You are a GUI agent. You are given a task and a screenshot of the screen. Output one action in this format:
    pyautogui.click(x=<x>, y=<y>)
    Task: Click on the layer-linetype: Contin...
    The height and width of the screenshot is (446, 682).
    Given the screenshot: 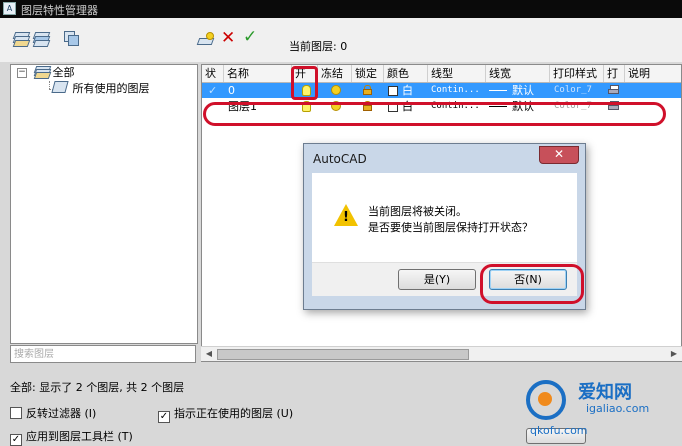 What is the action you would take?
    pyautogui.click(x=455, y=90)
    